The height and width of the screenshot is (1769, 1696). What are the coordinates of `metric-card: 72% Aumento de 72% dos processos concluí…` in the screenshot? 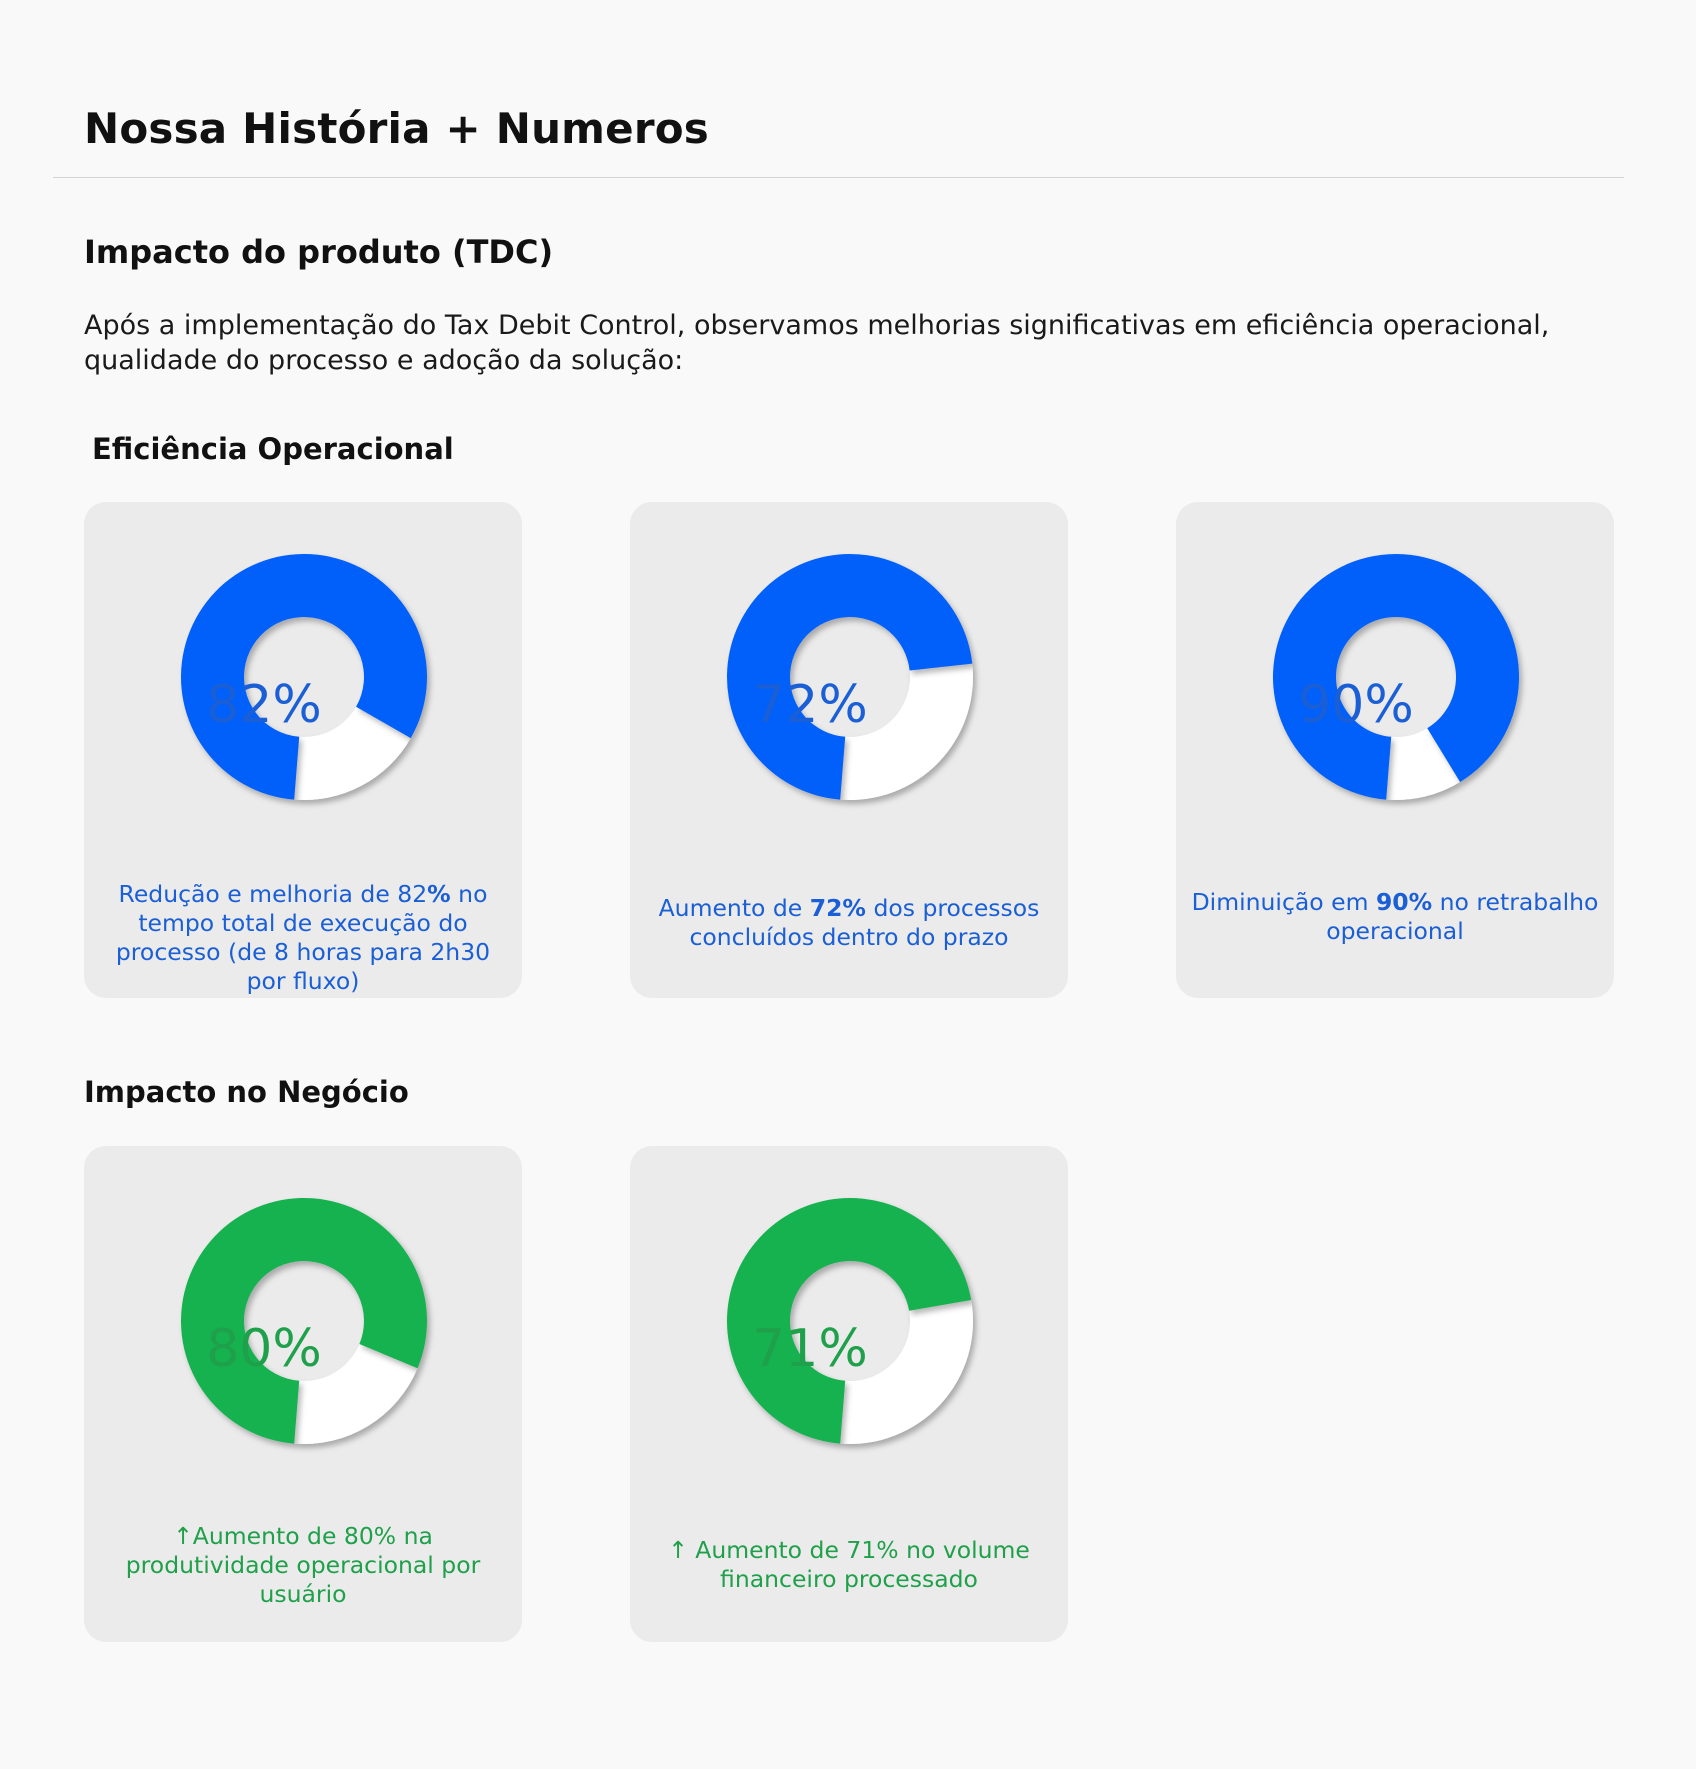 It's located at (849, 750).